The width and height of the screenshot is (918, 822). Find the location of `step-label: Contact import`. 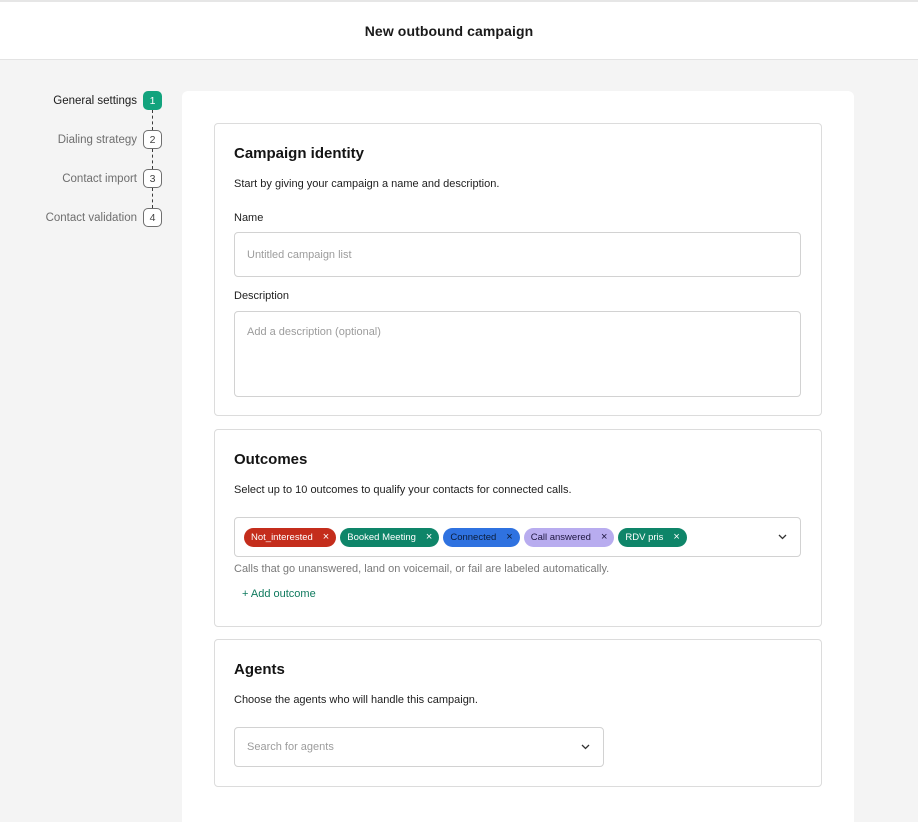

step-label: Contact import is located at coordinates (99, 178).